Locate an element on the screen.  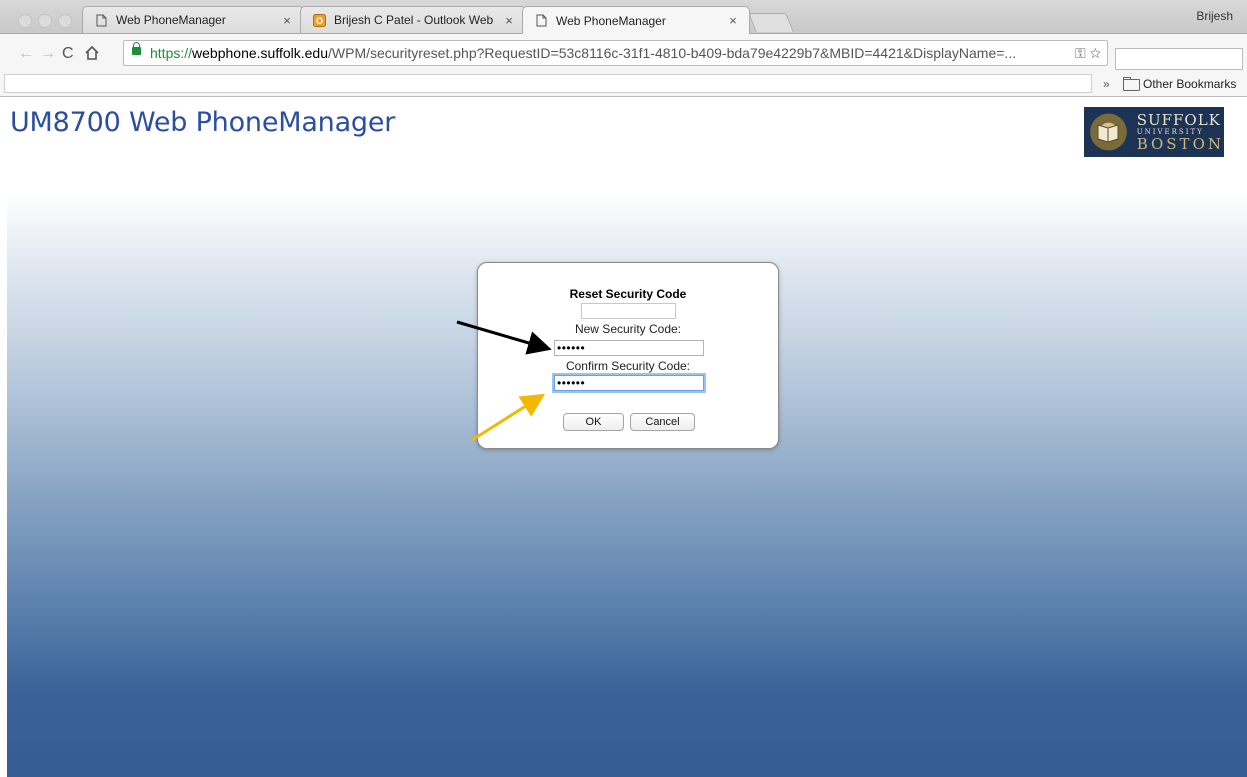
page-title: UM8700 Web PhoneManager is located at coordinates (203, 122).